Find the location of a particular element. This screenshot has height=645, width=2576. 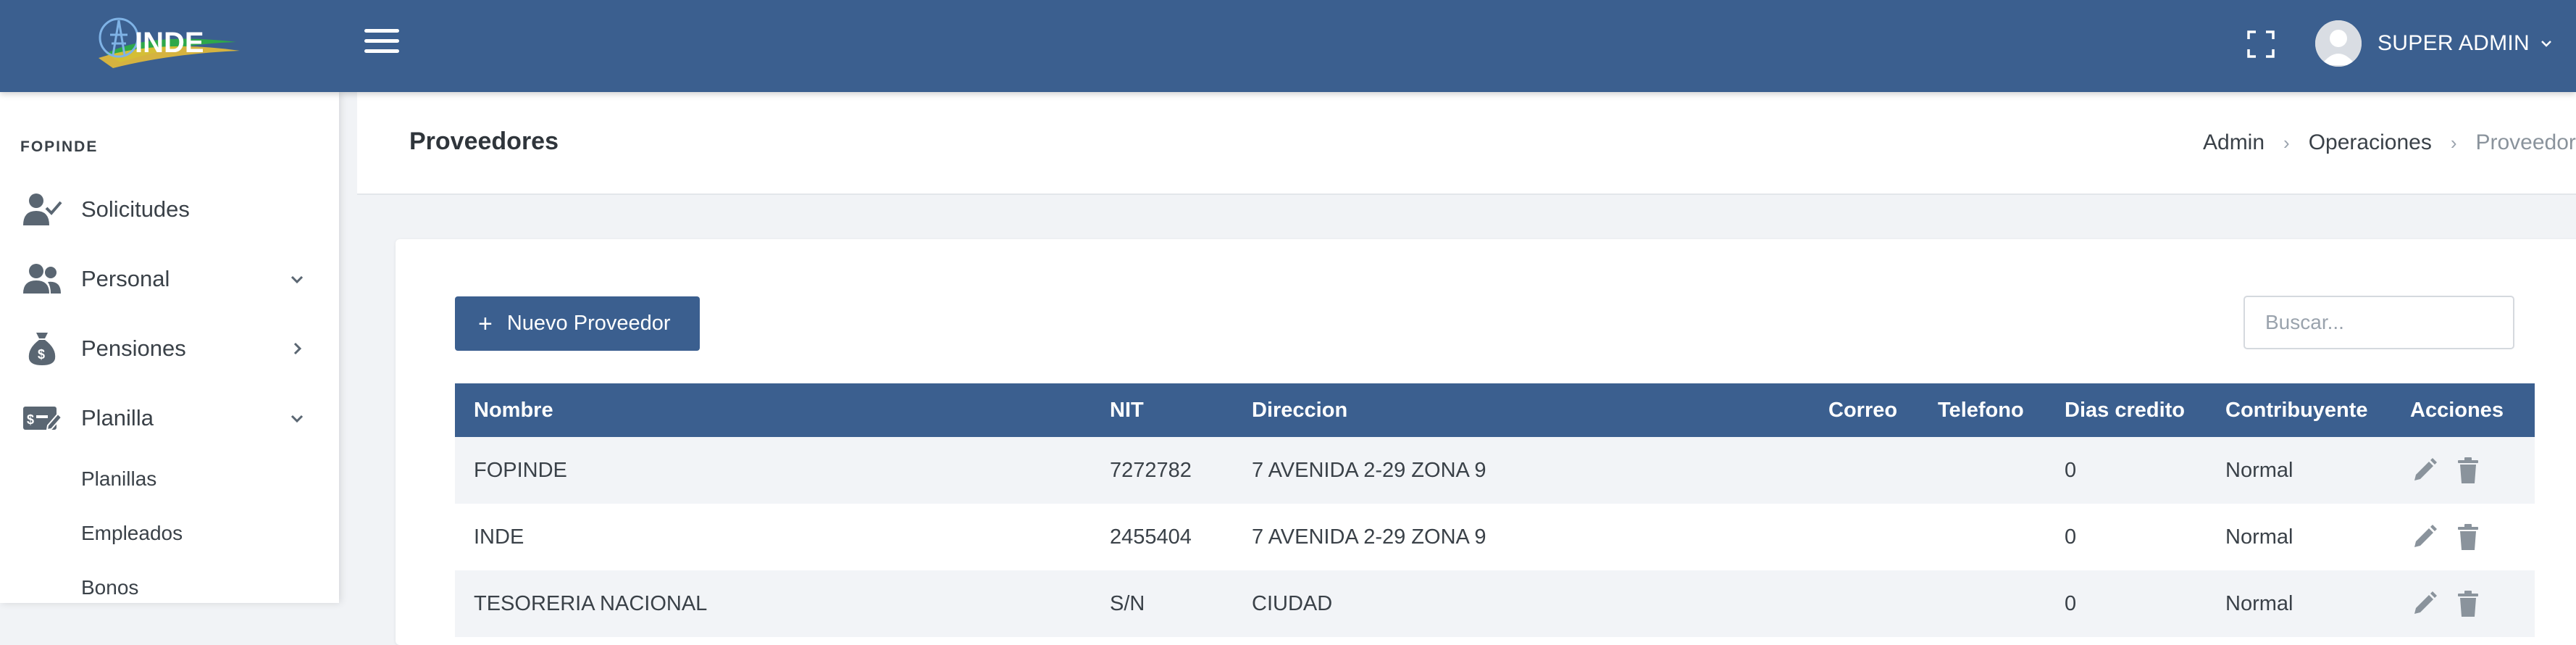

search-input is located at coordinates (2378, 322).